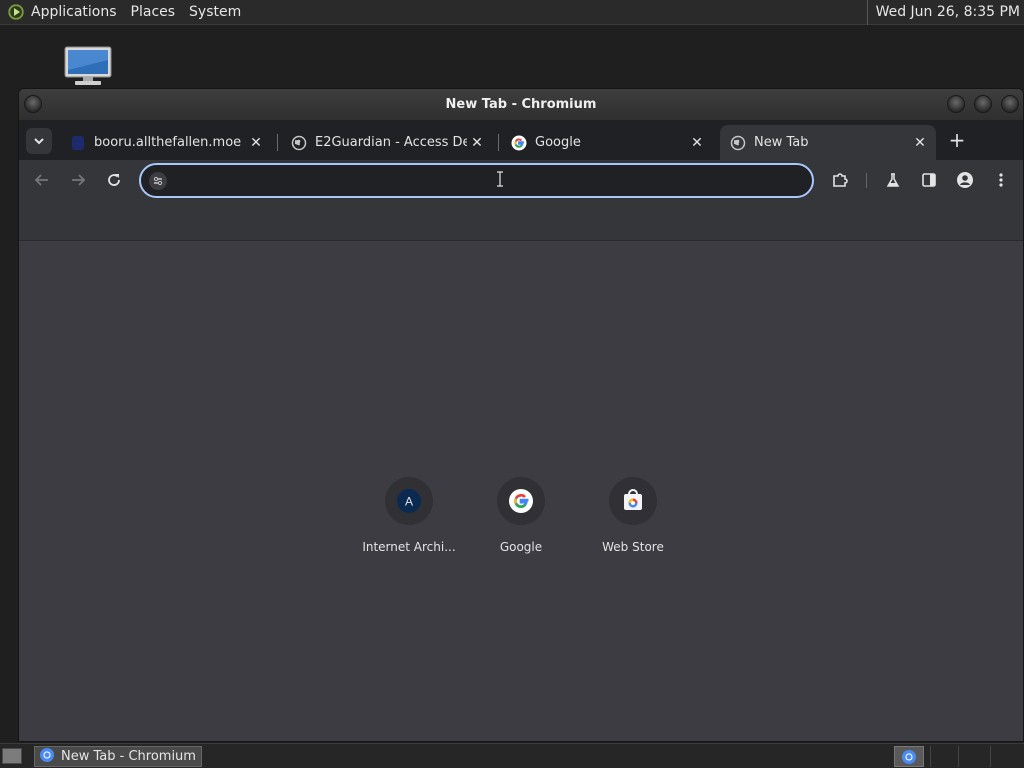 This screenshot has height=768, width=1024. I want to click on shortcut-icon-circle: A, so click(409, 501).